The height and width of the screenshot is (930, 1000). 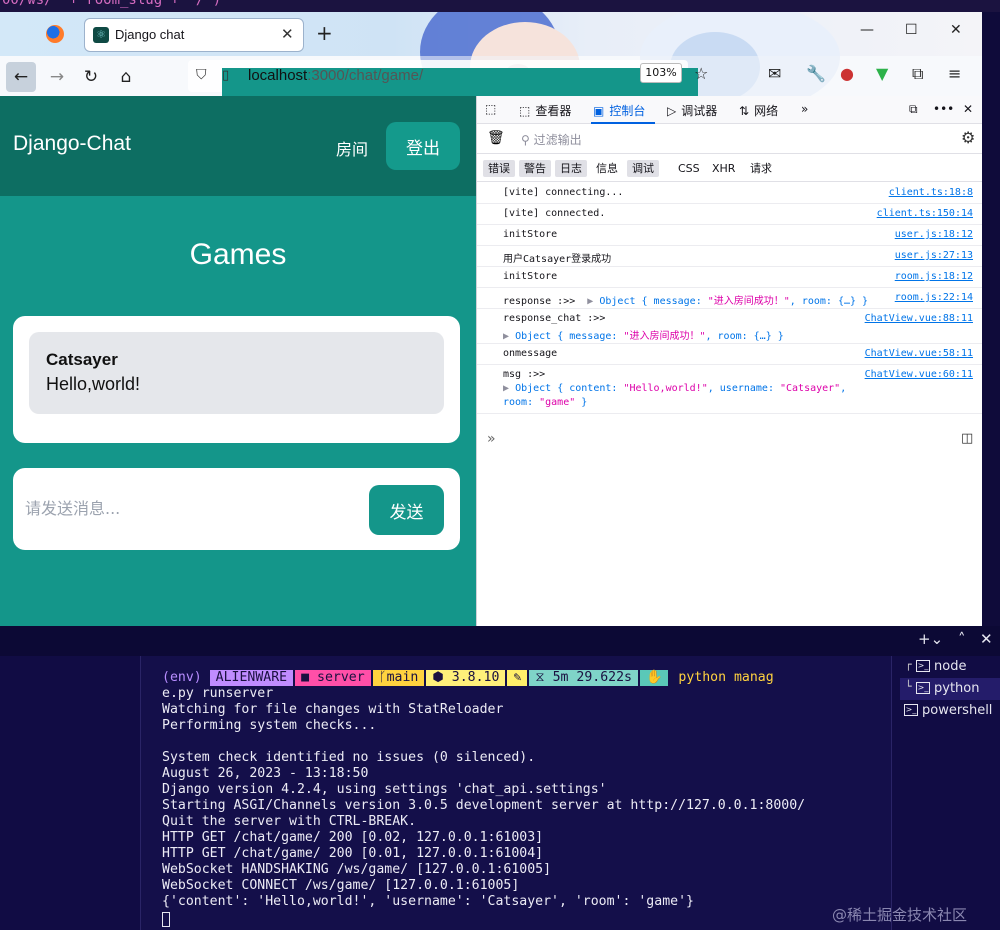 What do you see at coordinates (101, 35) in the screenshot?
I see `react-favicon-icon: ⚛` at bounding box center [101, 35].